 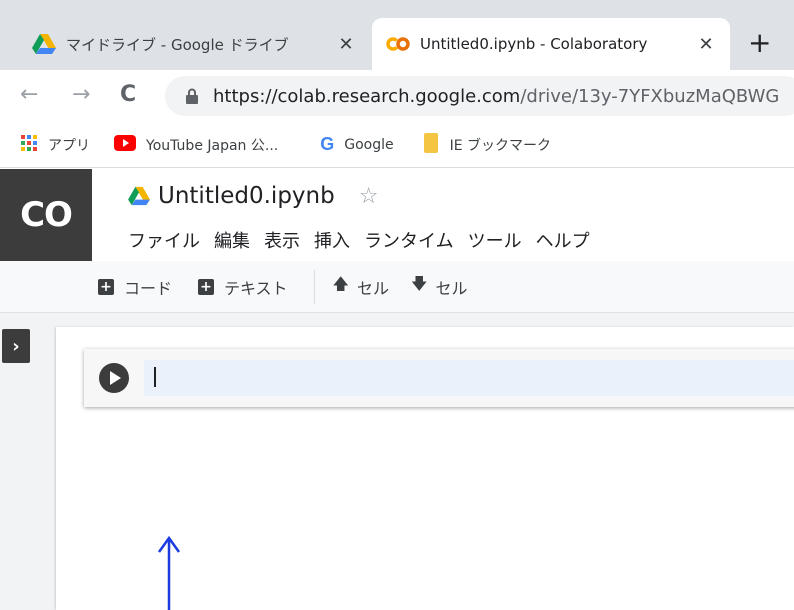 What do you see at coordinates (327, 144) in the screenshot?
I see `google-icon: G` at bounding box center [327, 144].